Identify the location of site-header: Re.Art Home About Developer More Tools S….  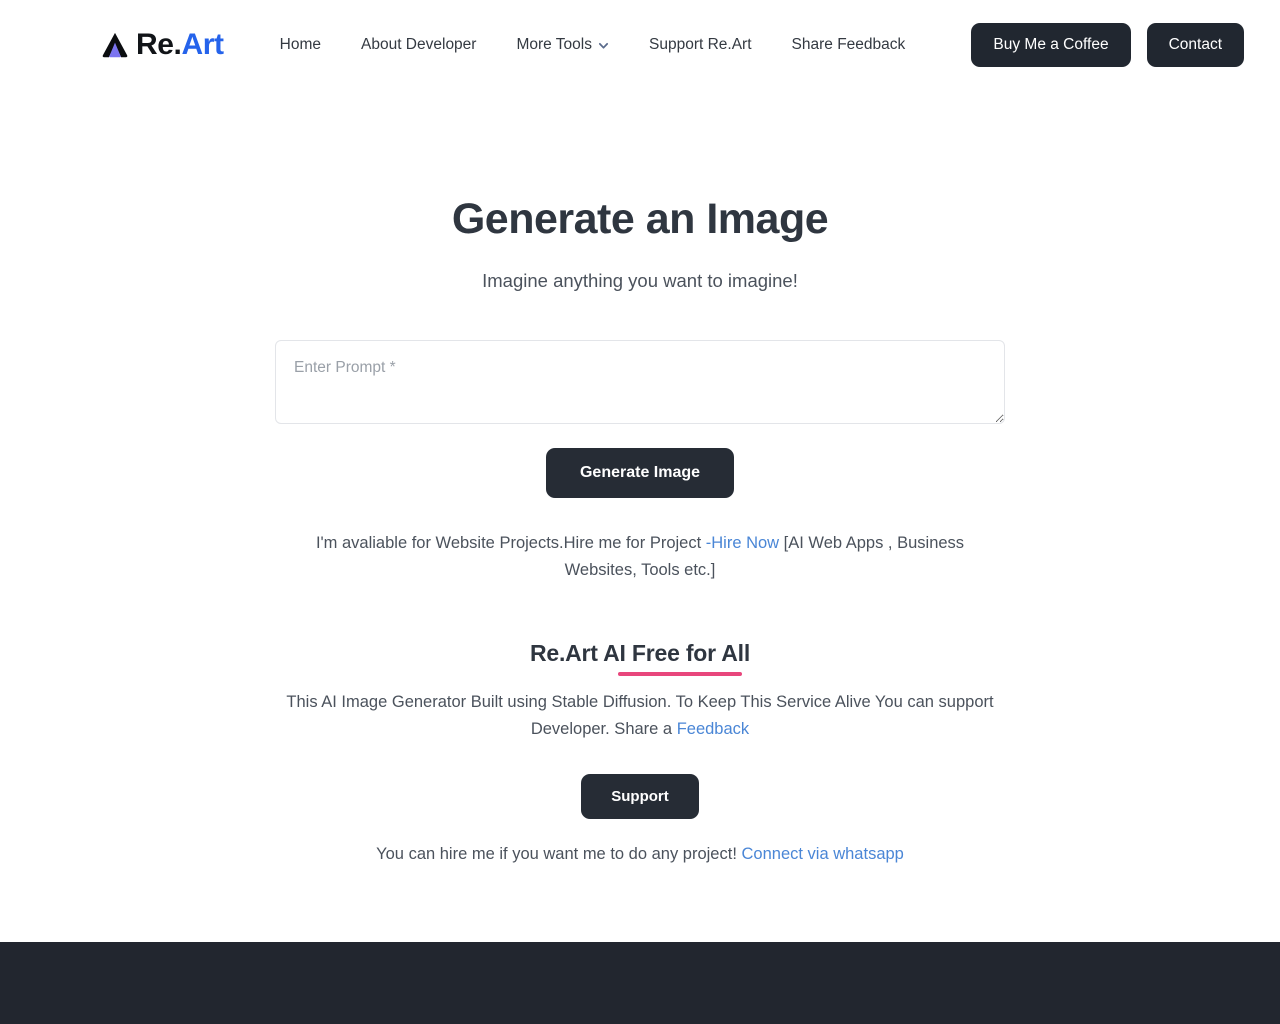
(640, 45).